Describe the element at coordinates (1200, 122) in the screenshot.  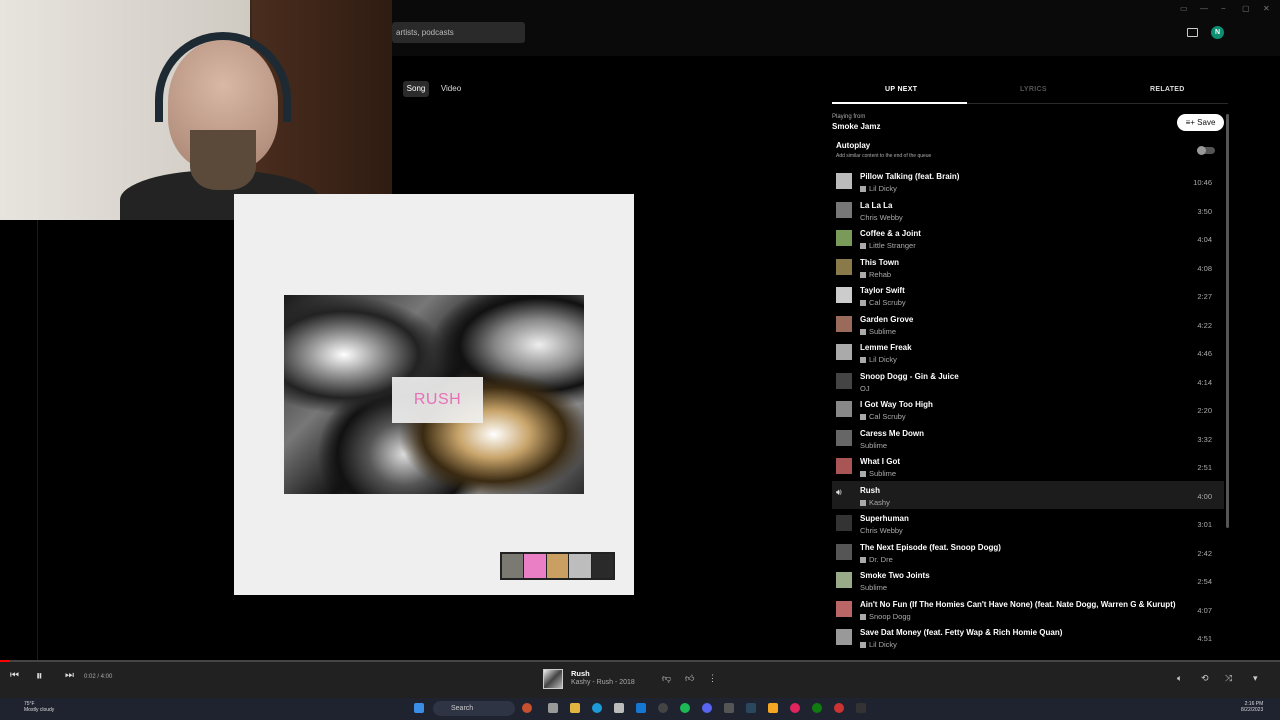
I see `save-button: ≡+ Save` at that location.